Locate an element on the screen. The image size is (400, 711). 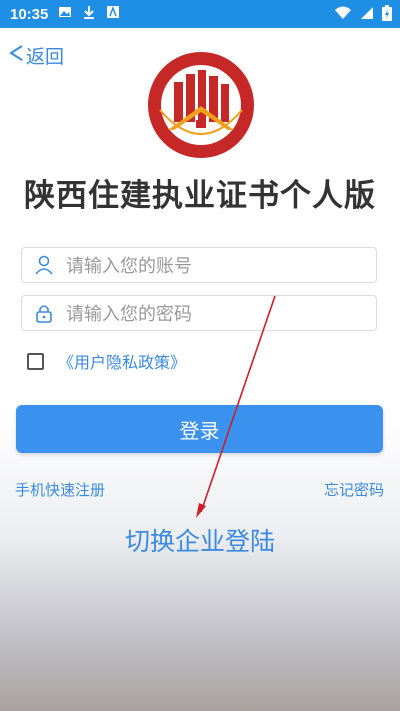
switch-enterprise-login-link: 切换企业登陆 is located at coordinates (200, 540).